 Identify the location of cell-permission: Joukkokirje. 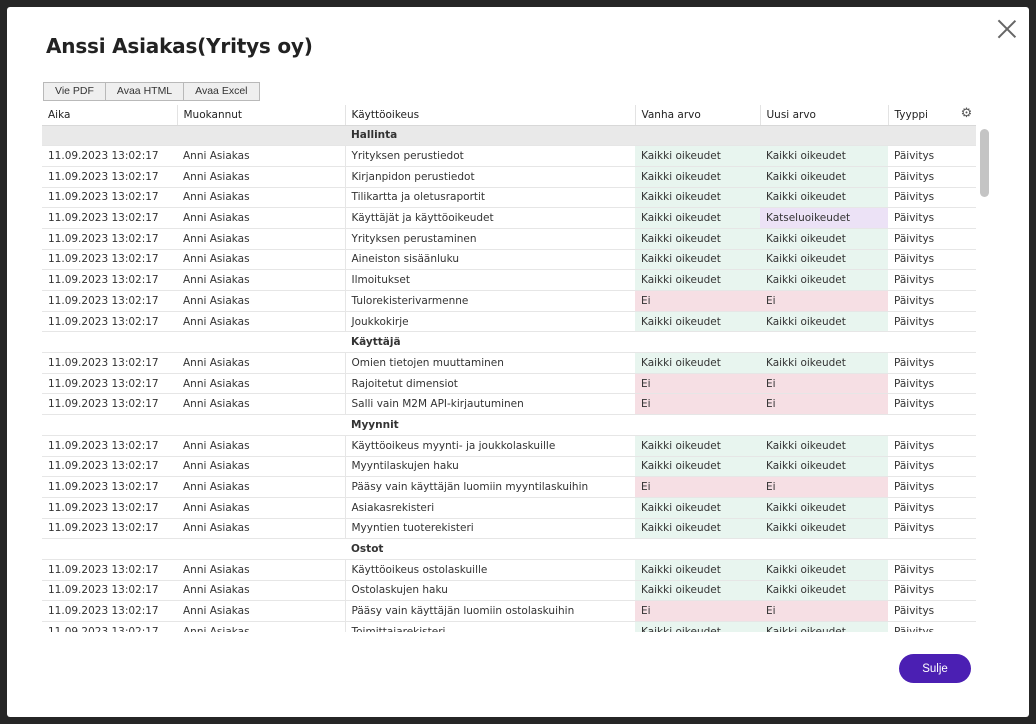
(489, 322).